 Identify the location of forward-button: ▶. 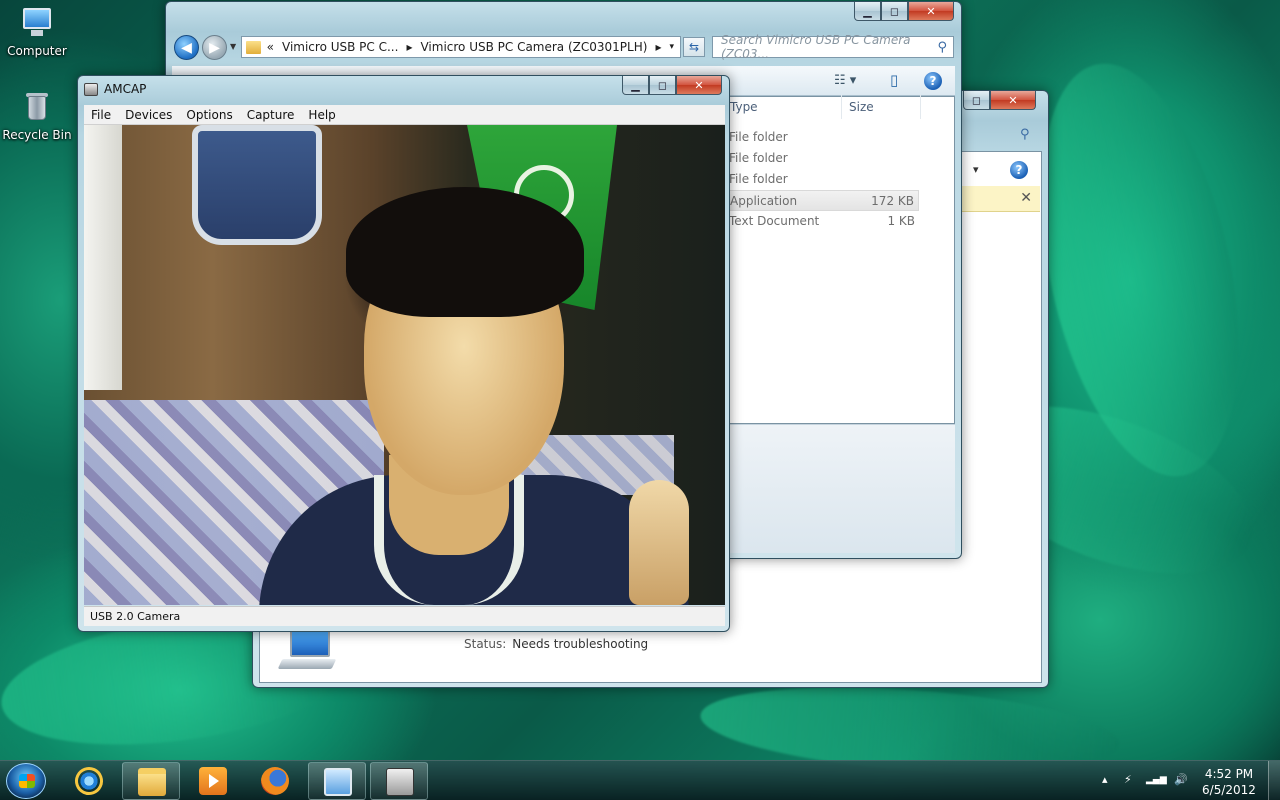
(214, 47).